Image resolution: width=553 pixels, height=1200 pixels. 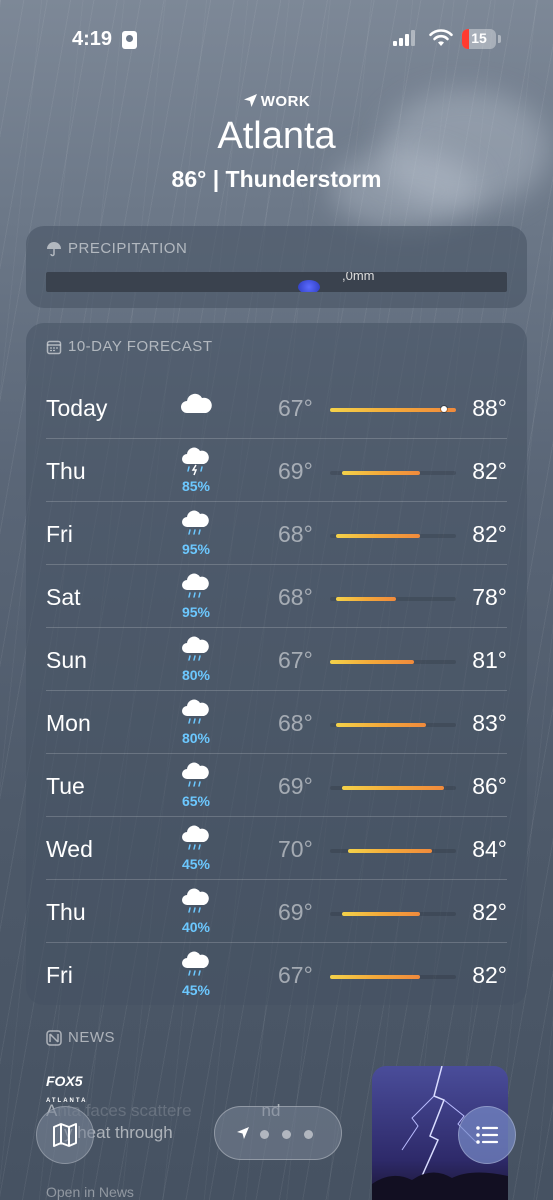 What do you see at coordinates (276, 973) in the screenshot?
I see `forecast-row: Fri 45% 67° 82°` at bounding box center [276, 973].